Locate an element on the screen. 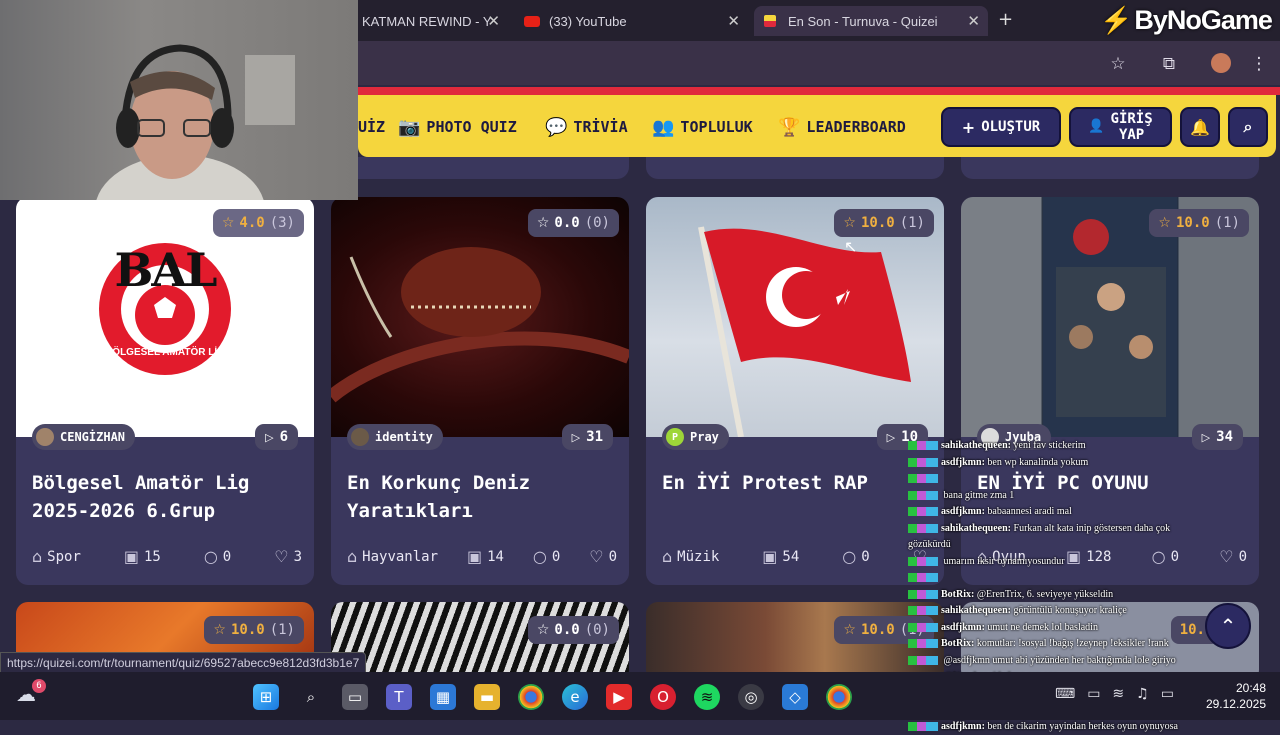 Image resolution: width=1280 pixels, height=735 pixels. notifications-button: 🔔 is located at coordinates (1200, 127).